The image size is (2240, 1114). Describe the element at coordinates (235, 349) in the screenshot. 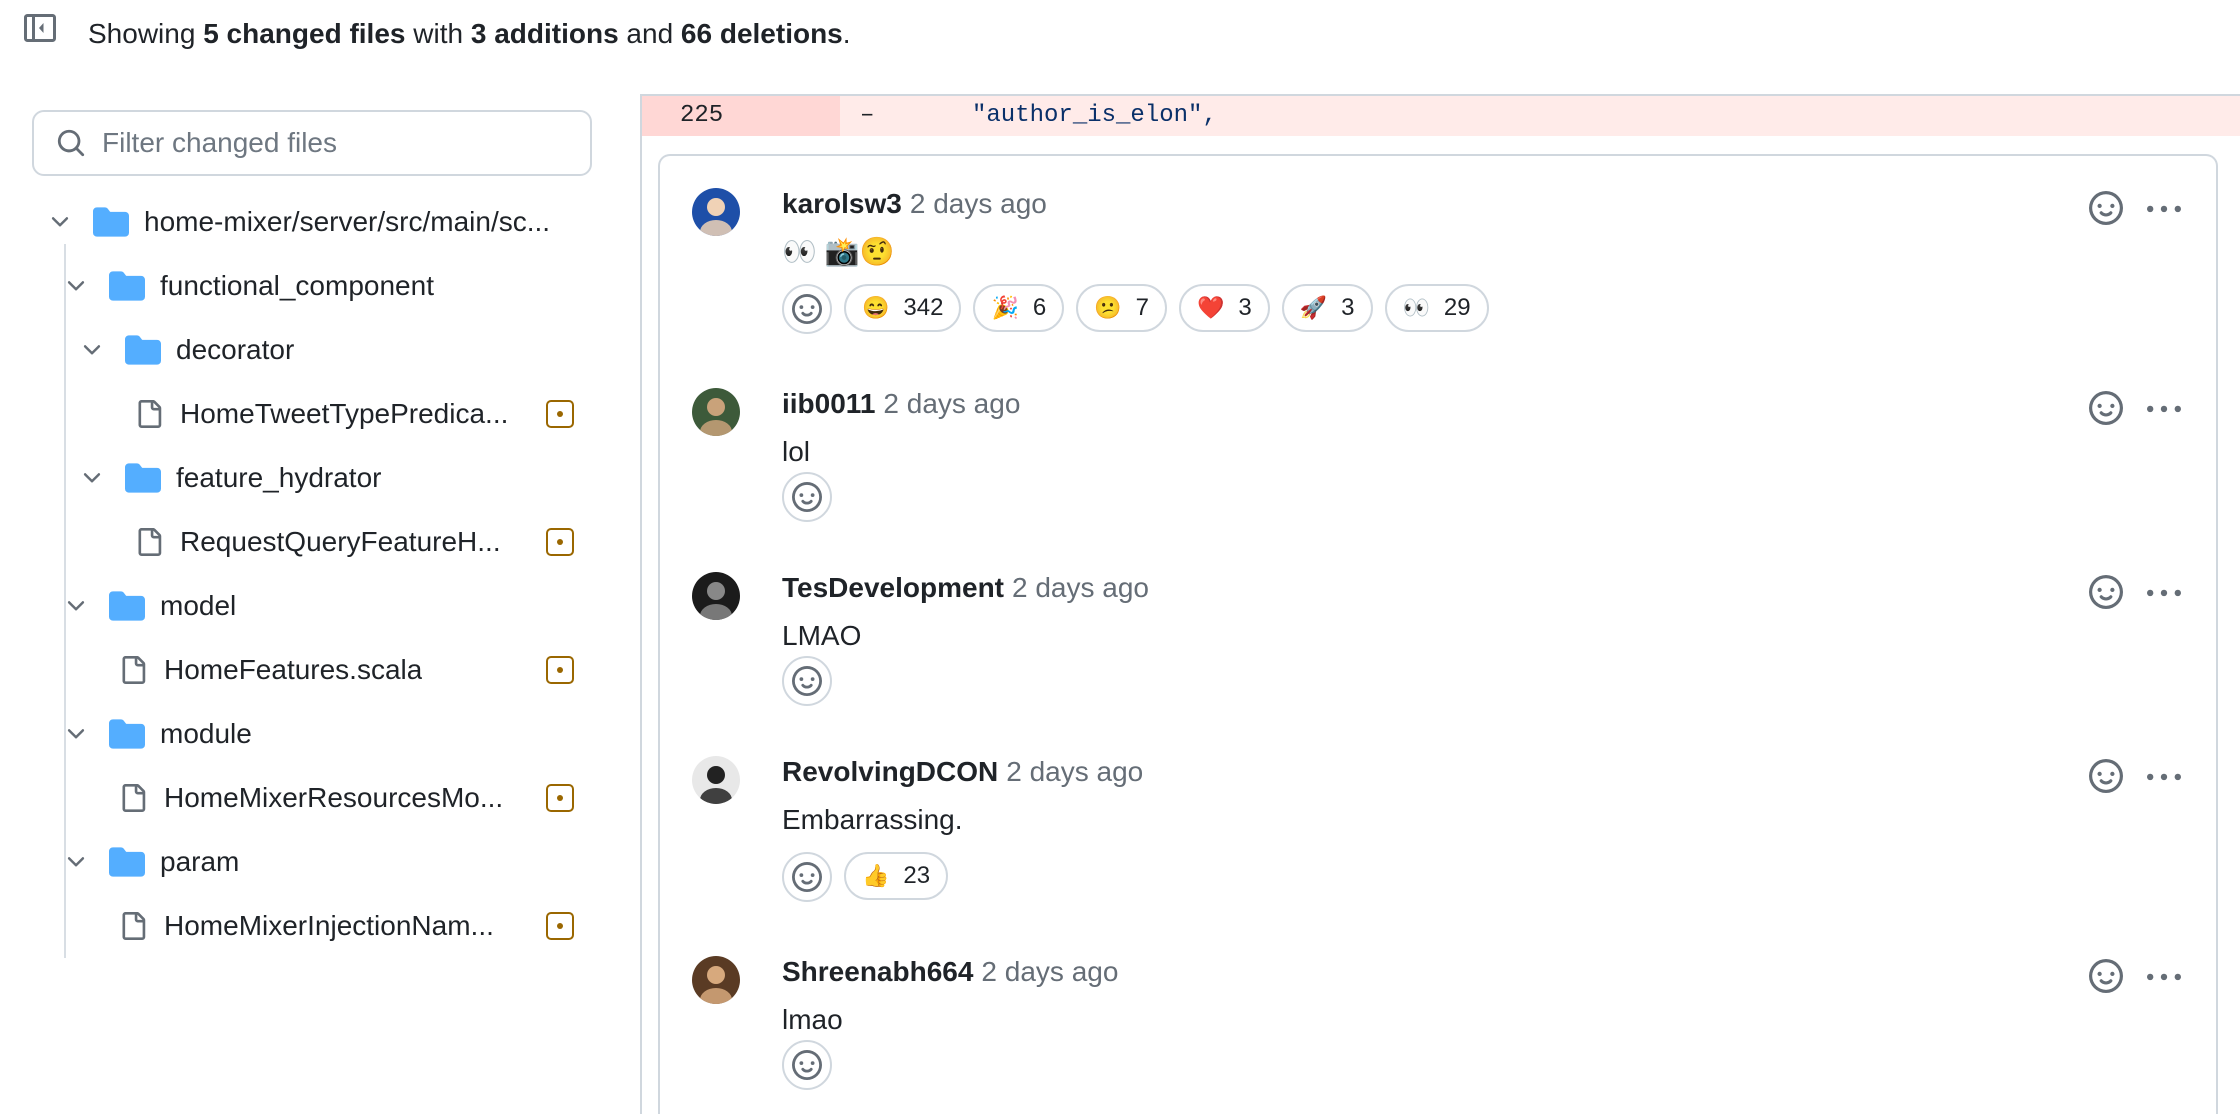

I see `tree-folder-label: decorator` at that location.